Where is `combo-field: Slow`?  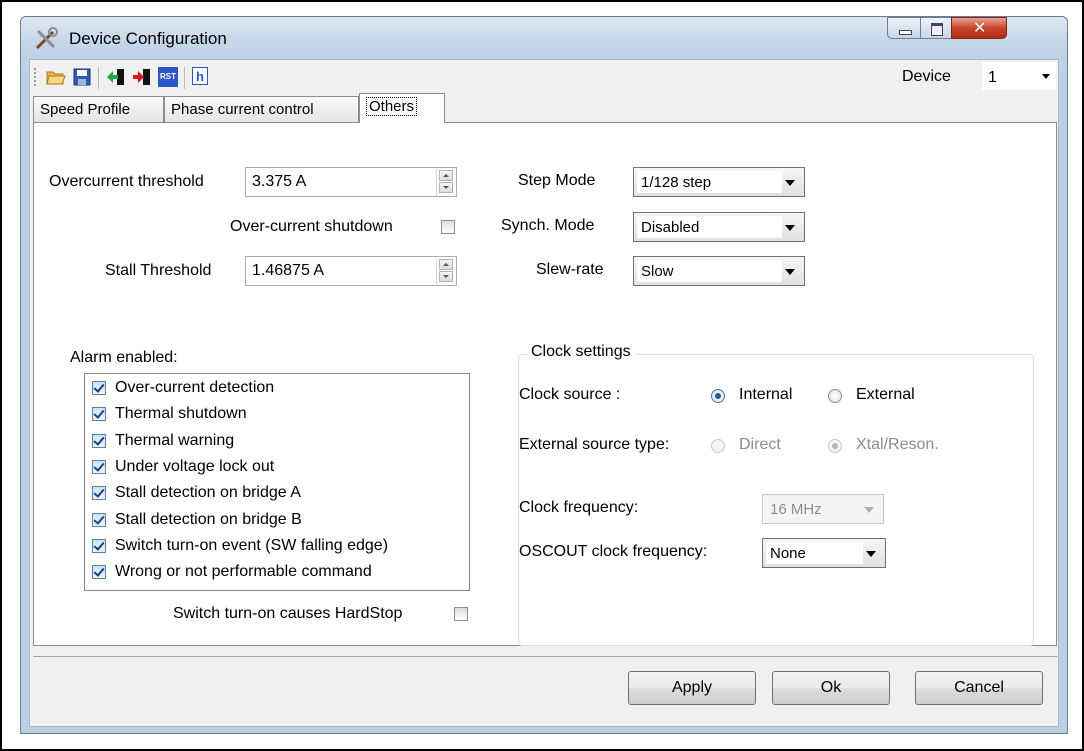 combo-field: Slow is located at coordinates (709, 271).